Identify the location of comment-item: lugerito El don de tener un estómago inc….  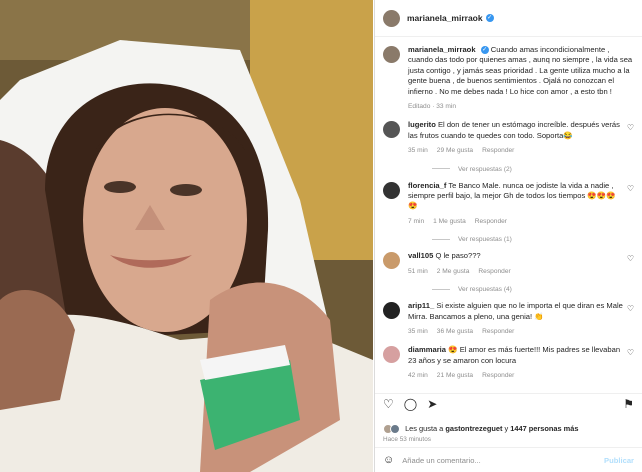
(508, 134).